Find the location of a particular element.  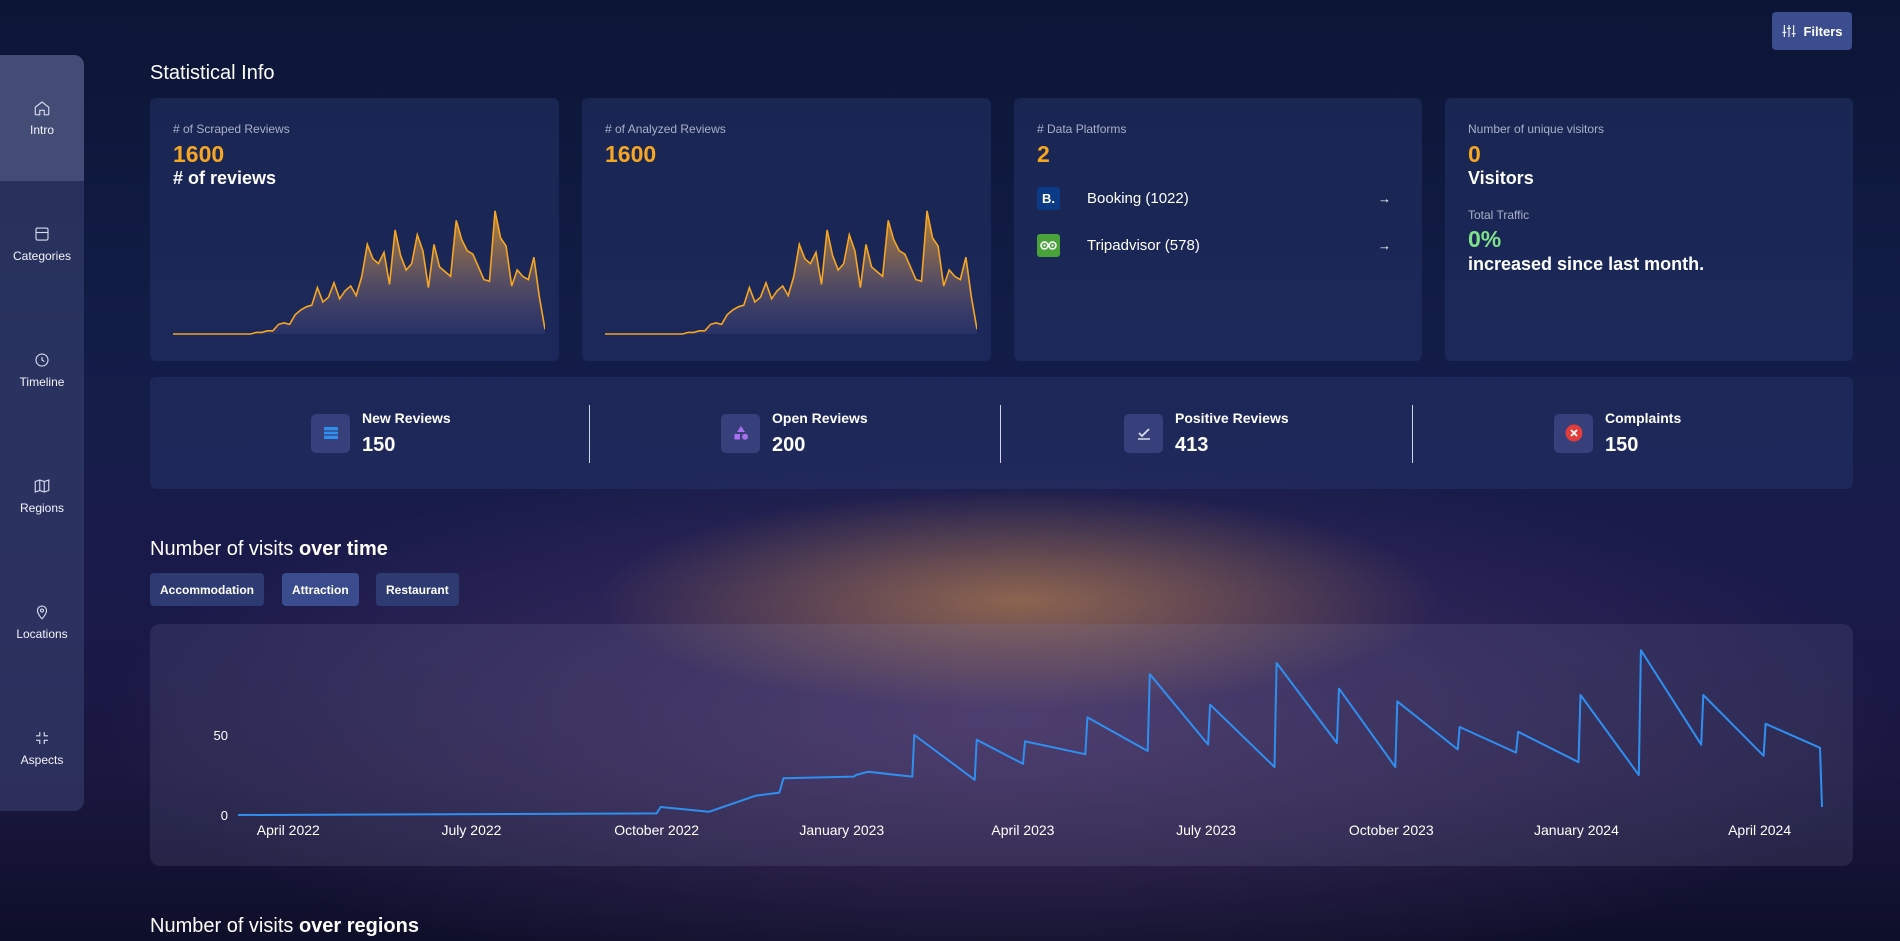

chip-attraction: Attraction is located at coordinates (320, 589).